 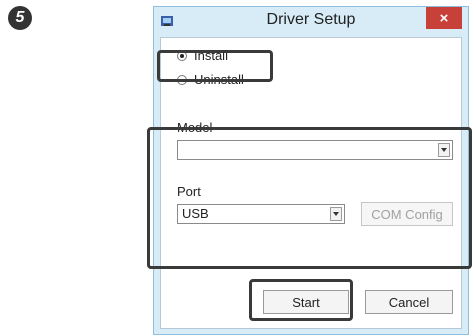 What do you see at coordinates (444, 18) in the screenshot?
I see `close-button: ×` at bounding box center [444, 18].